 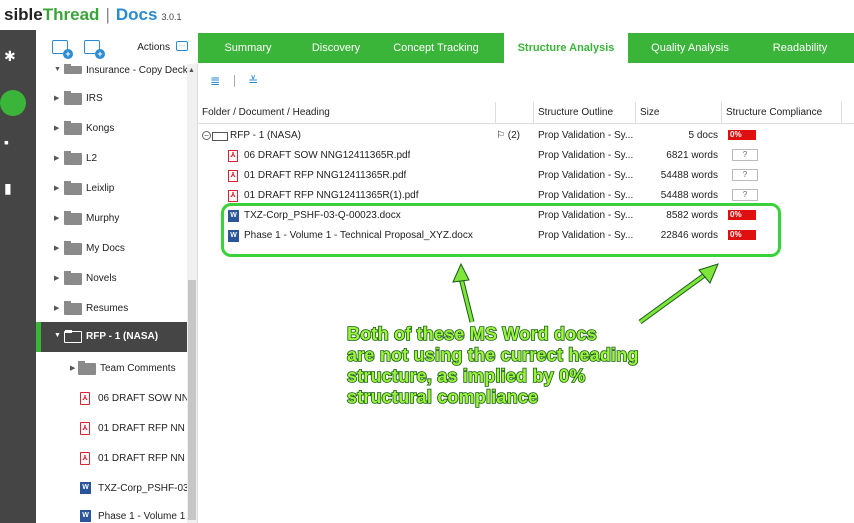 I want to click on tree-node-label: 01 DRAFT RFP NN, so click(x=141, y=458).